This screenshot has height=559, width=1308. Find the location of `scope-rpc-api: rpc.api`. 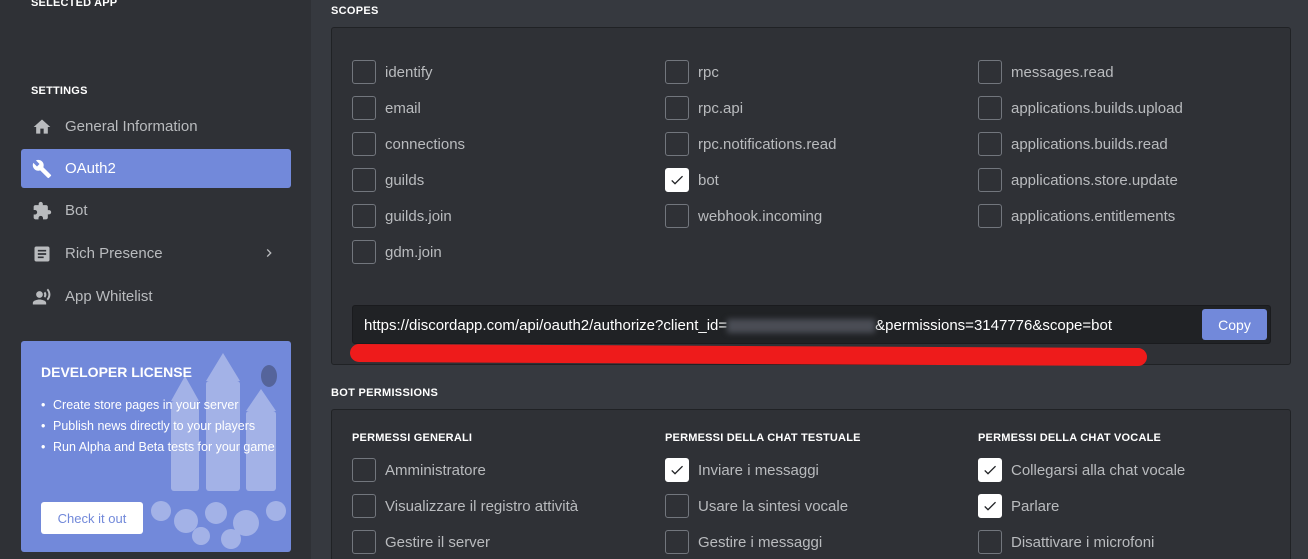

scope-rpc-api: rpc.api is located at coordinates (704, 108).